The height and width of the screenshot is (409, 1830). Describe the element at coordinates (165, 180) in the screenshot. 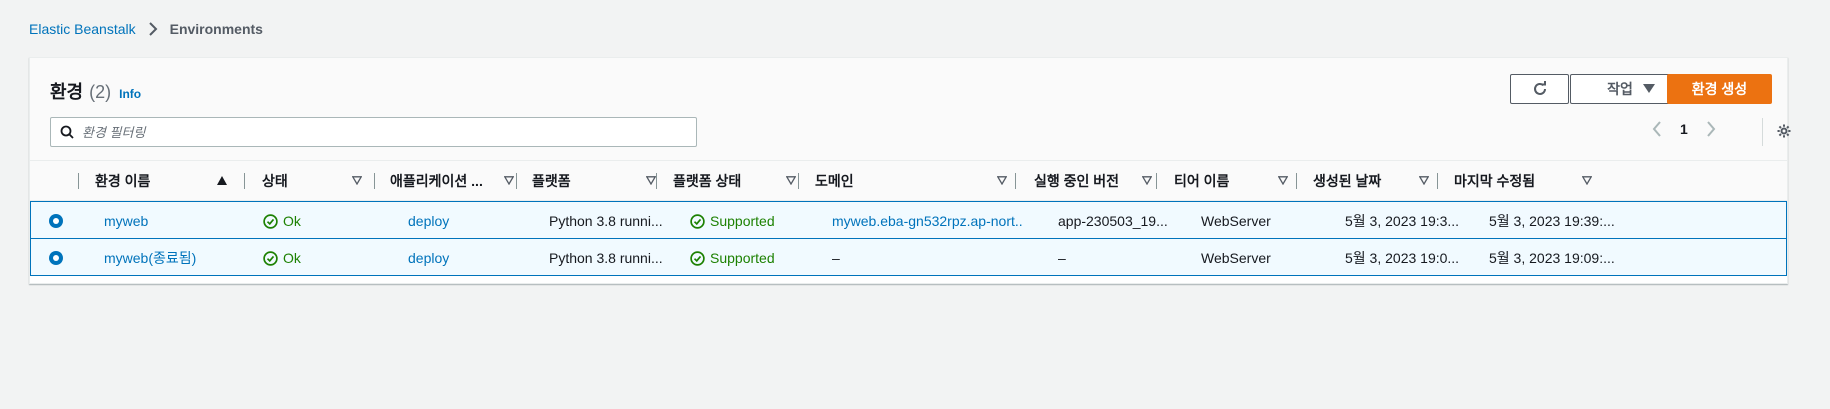

I see `column-header-name: 환경 이름` at that location.